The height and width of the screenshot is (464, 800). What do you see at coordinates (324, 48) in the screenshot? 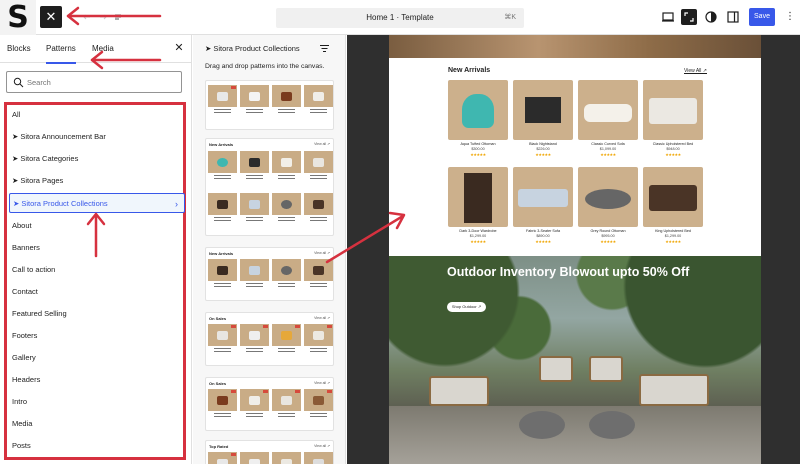
I see `filter-icon` at bounding box center [324, 48].